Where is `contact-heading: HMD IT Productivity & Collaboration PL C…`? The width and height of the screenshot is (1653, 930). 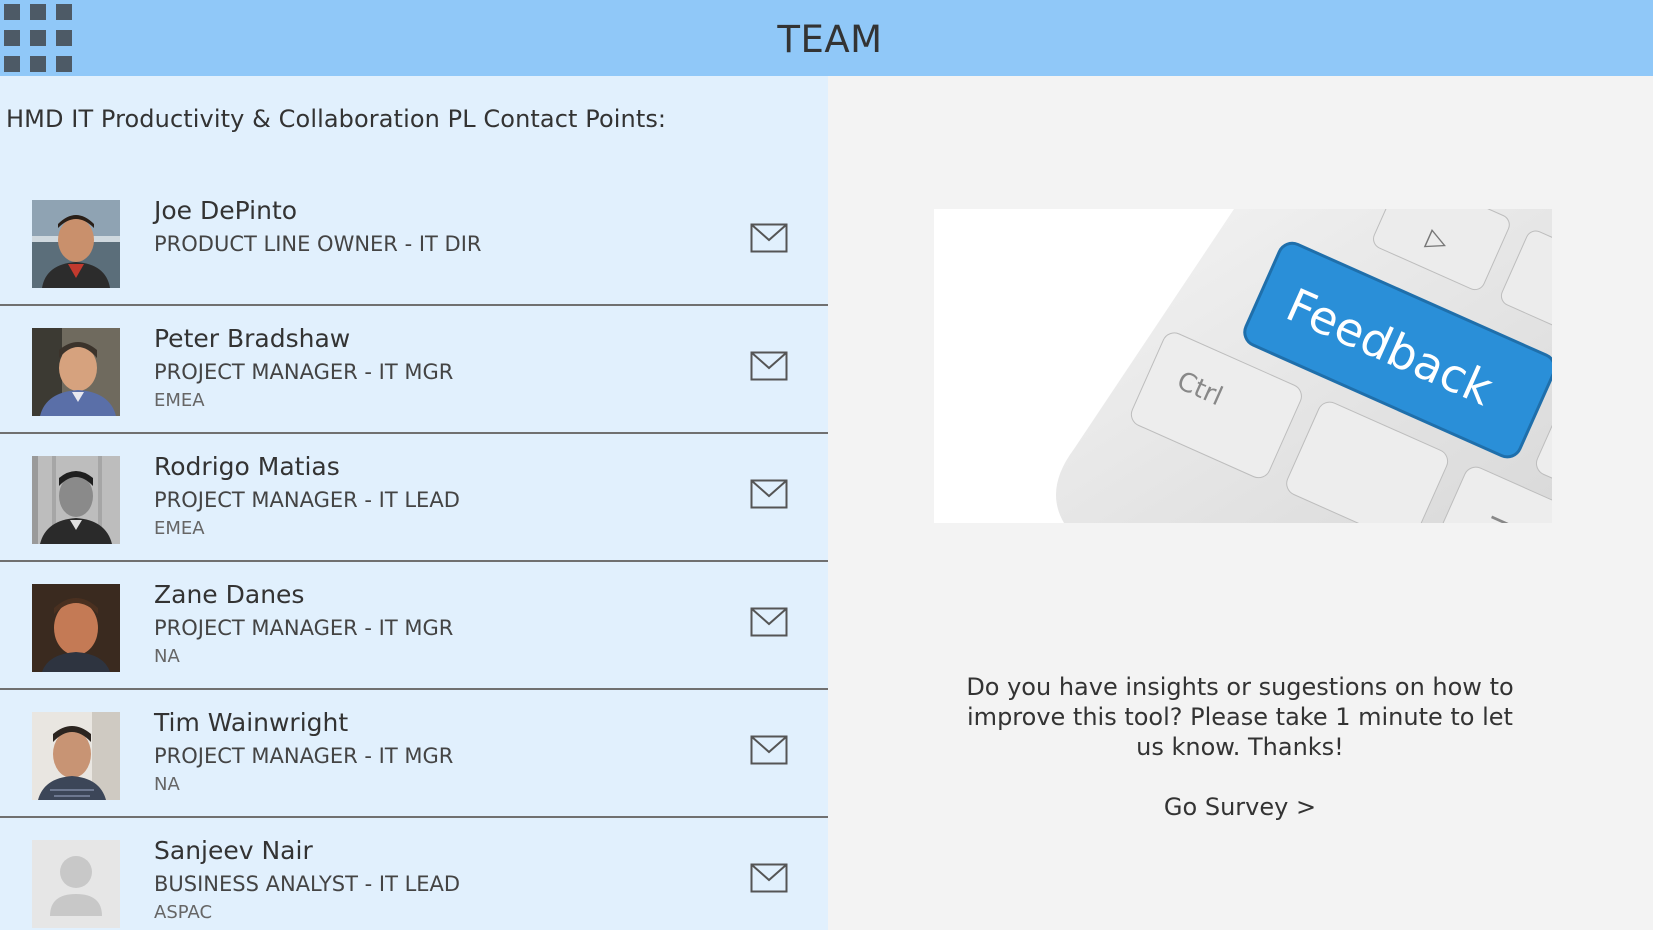
contact-heading: HMD IT Productivity & Collaboration PL C… is located at coordinates (336, 119).